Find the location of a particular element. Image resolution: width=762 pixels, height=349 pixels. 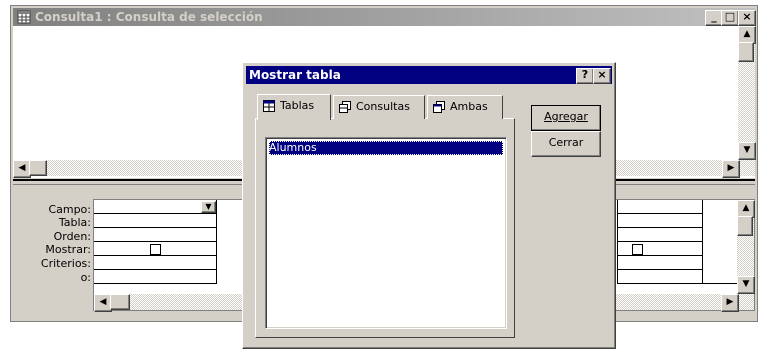

field-dropdown-icon: ▼ is located at coordinates (208, 207).